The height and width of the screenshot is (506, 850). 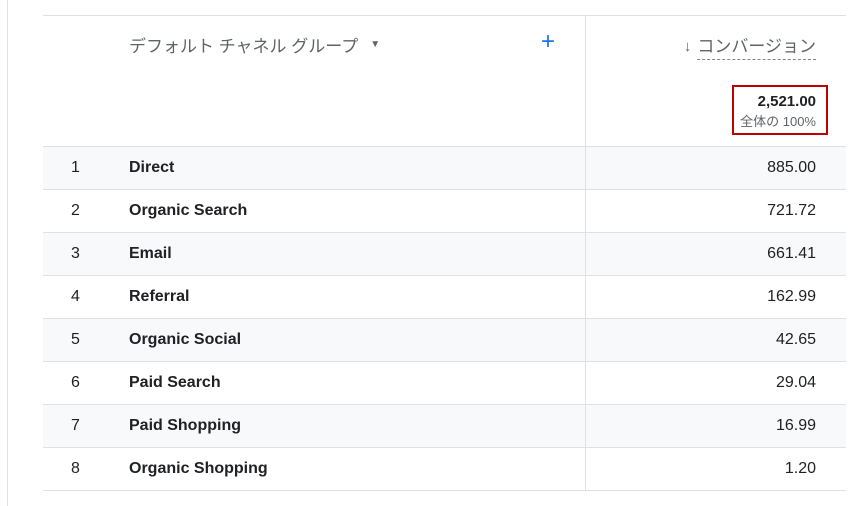 What do you see at coordinates (198, 468) in the screenshot?
I see `channel-name: Organic Shopping` at bounding box center [198, 468].